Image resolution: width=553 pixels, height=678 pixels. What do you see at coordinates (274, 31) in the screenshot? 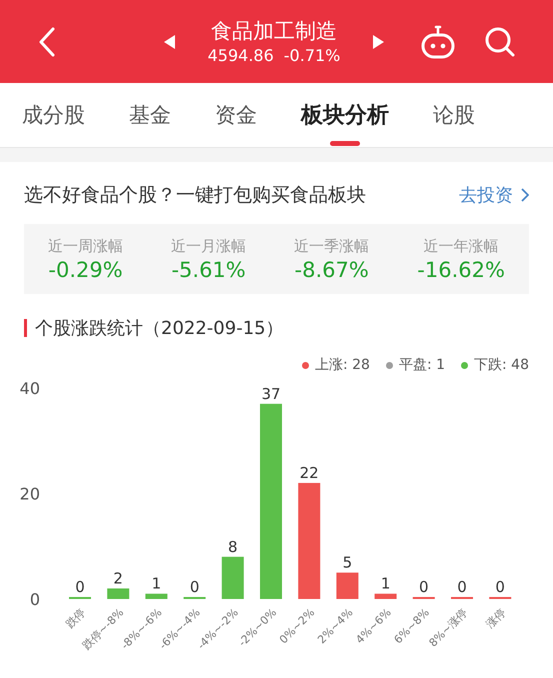
I see `sector-title: 食品加工制造` at bounding box center [274, 31].